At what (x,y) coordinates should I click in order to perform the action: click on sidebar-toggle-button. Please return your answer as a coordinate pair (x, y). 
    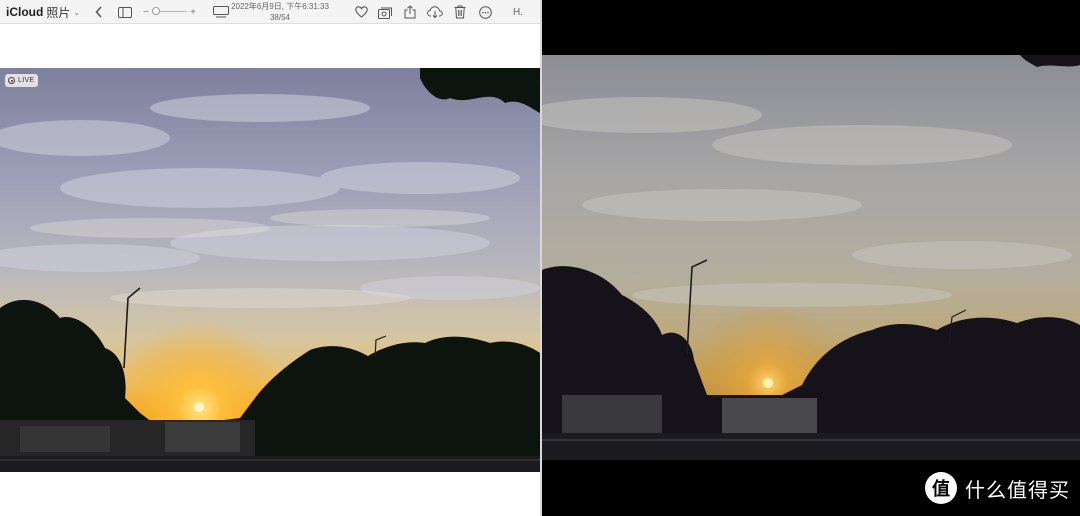
    Looking at the image, I should click on (125, 12).